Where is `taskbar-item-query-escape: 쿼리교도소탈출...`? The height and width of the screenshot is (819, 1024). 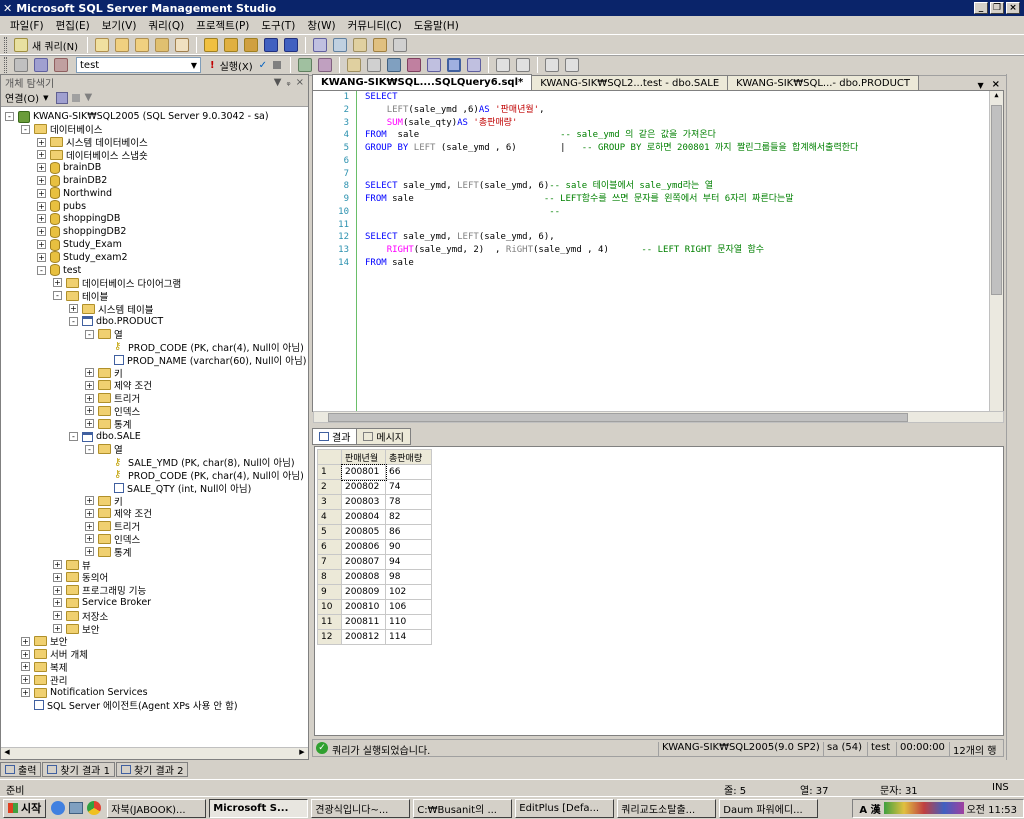
taskbar-item-query-escape: 쿼리교도소탈출... is located at coordinates (667, 808).